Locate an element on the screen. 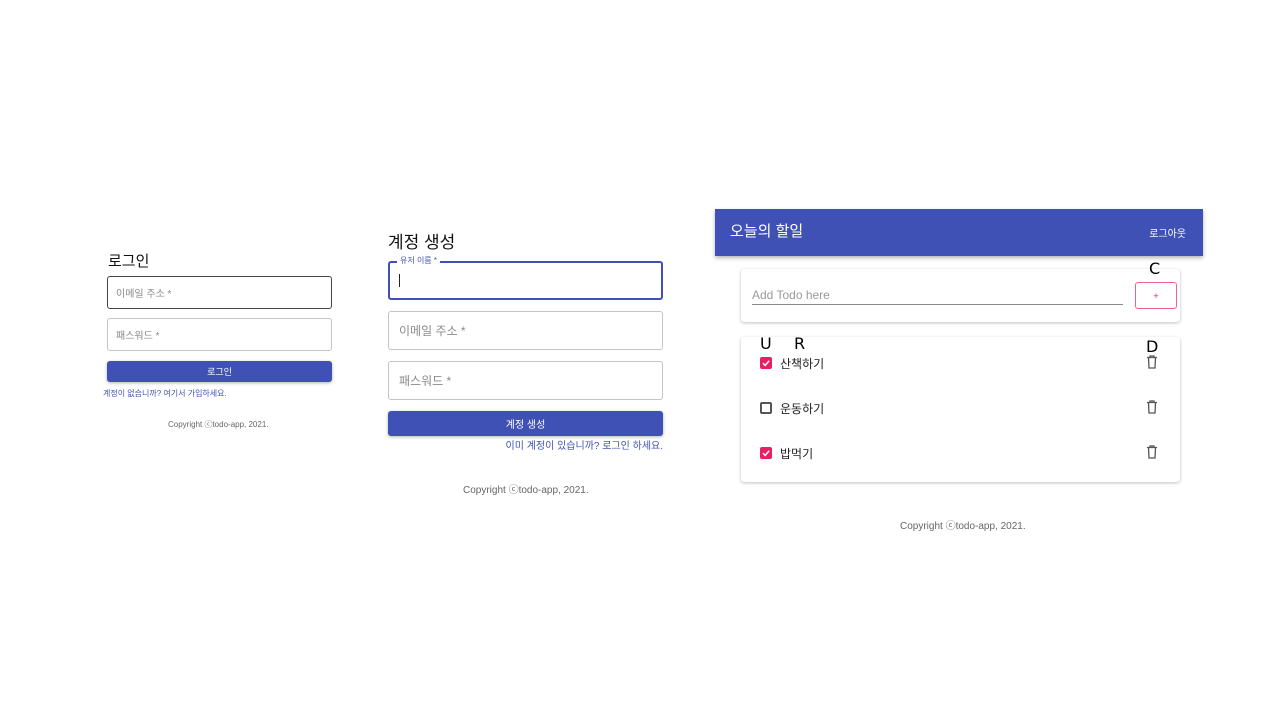 Image resolution: width=1280 pixels, height=720 pixels. create-account-button: 계정 생성 is located at coordinates (525, 423).